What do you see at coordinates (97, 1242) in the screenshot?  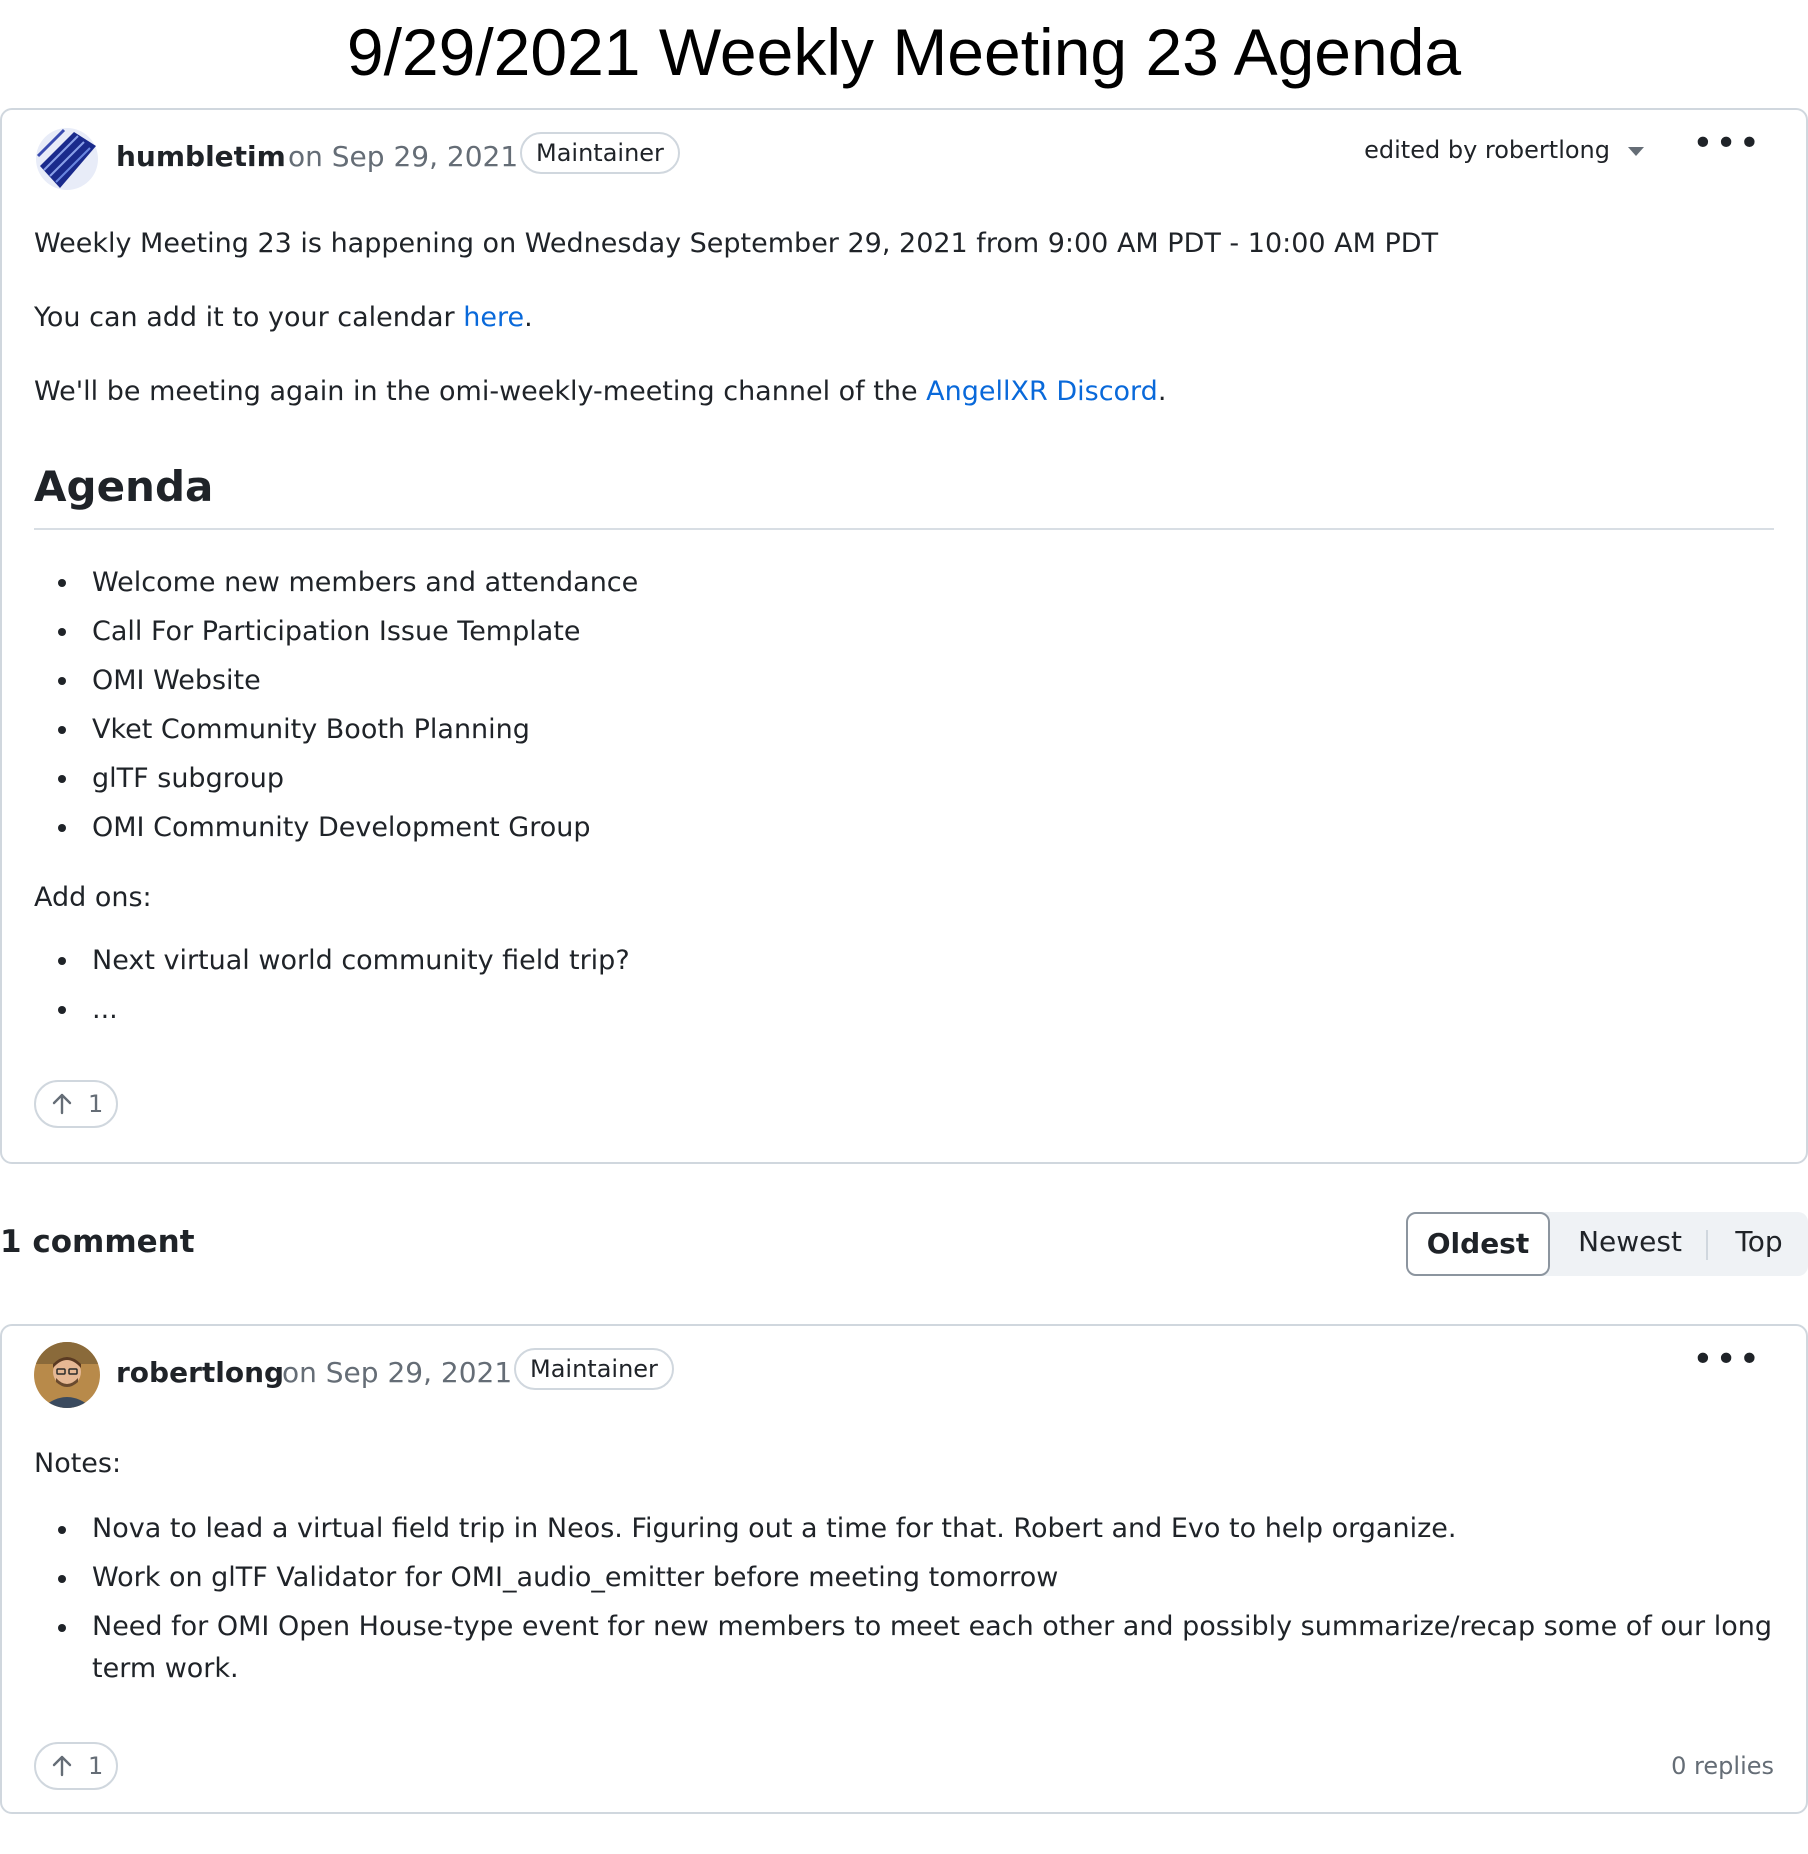 I see `comments-count-heading: 1 comment` at bounding box center [97, 1242].